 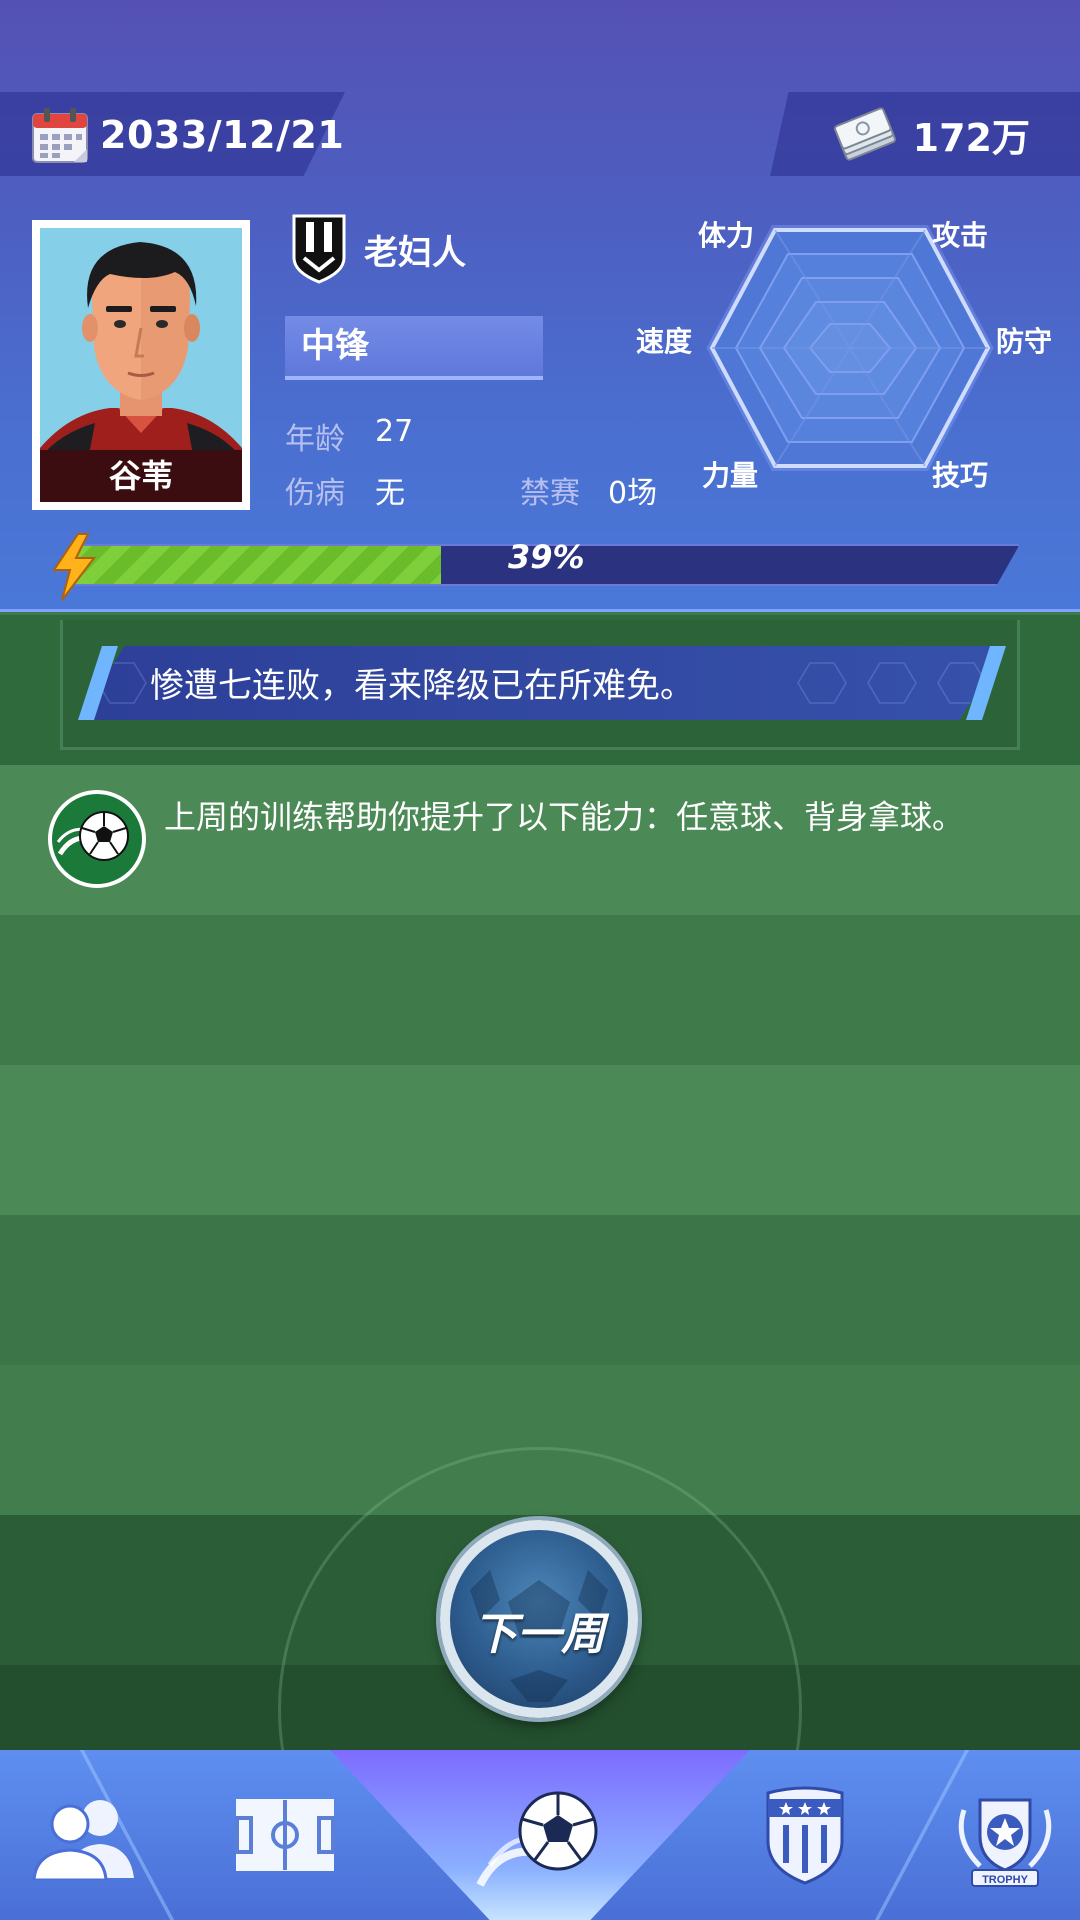 I want to click on suspension-value: 0场, so click(x=633, y=493).